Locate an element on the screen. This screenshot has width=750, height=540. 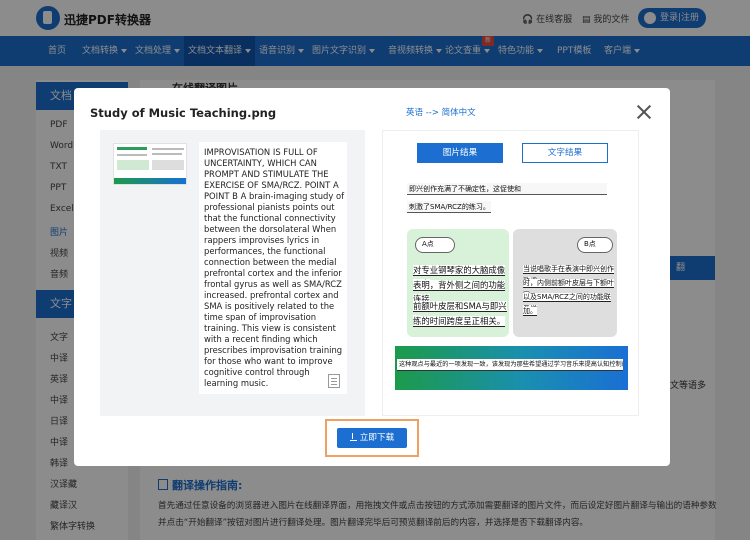
tab-text-result: 文字结果 is located at coordinates (565, 153).